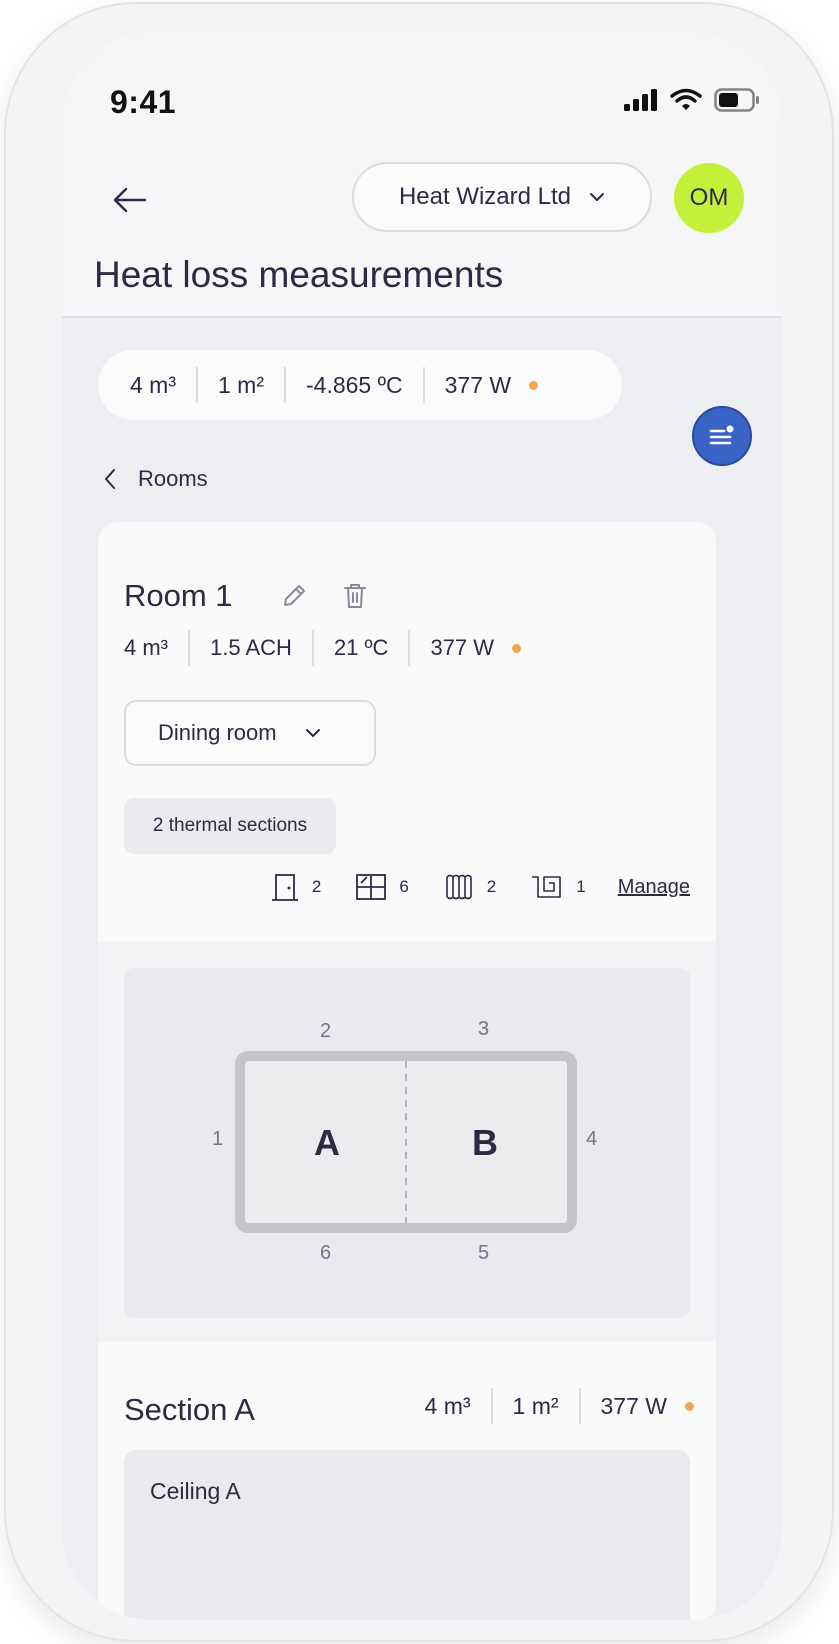 This screenshot has height=1644, width=839. I want to click on back-arrow-icon, so click(130, 200).